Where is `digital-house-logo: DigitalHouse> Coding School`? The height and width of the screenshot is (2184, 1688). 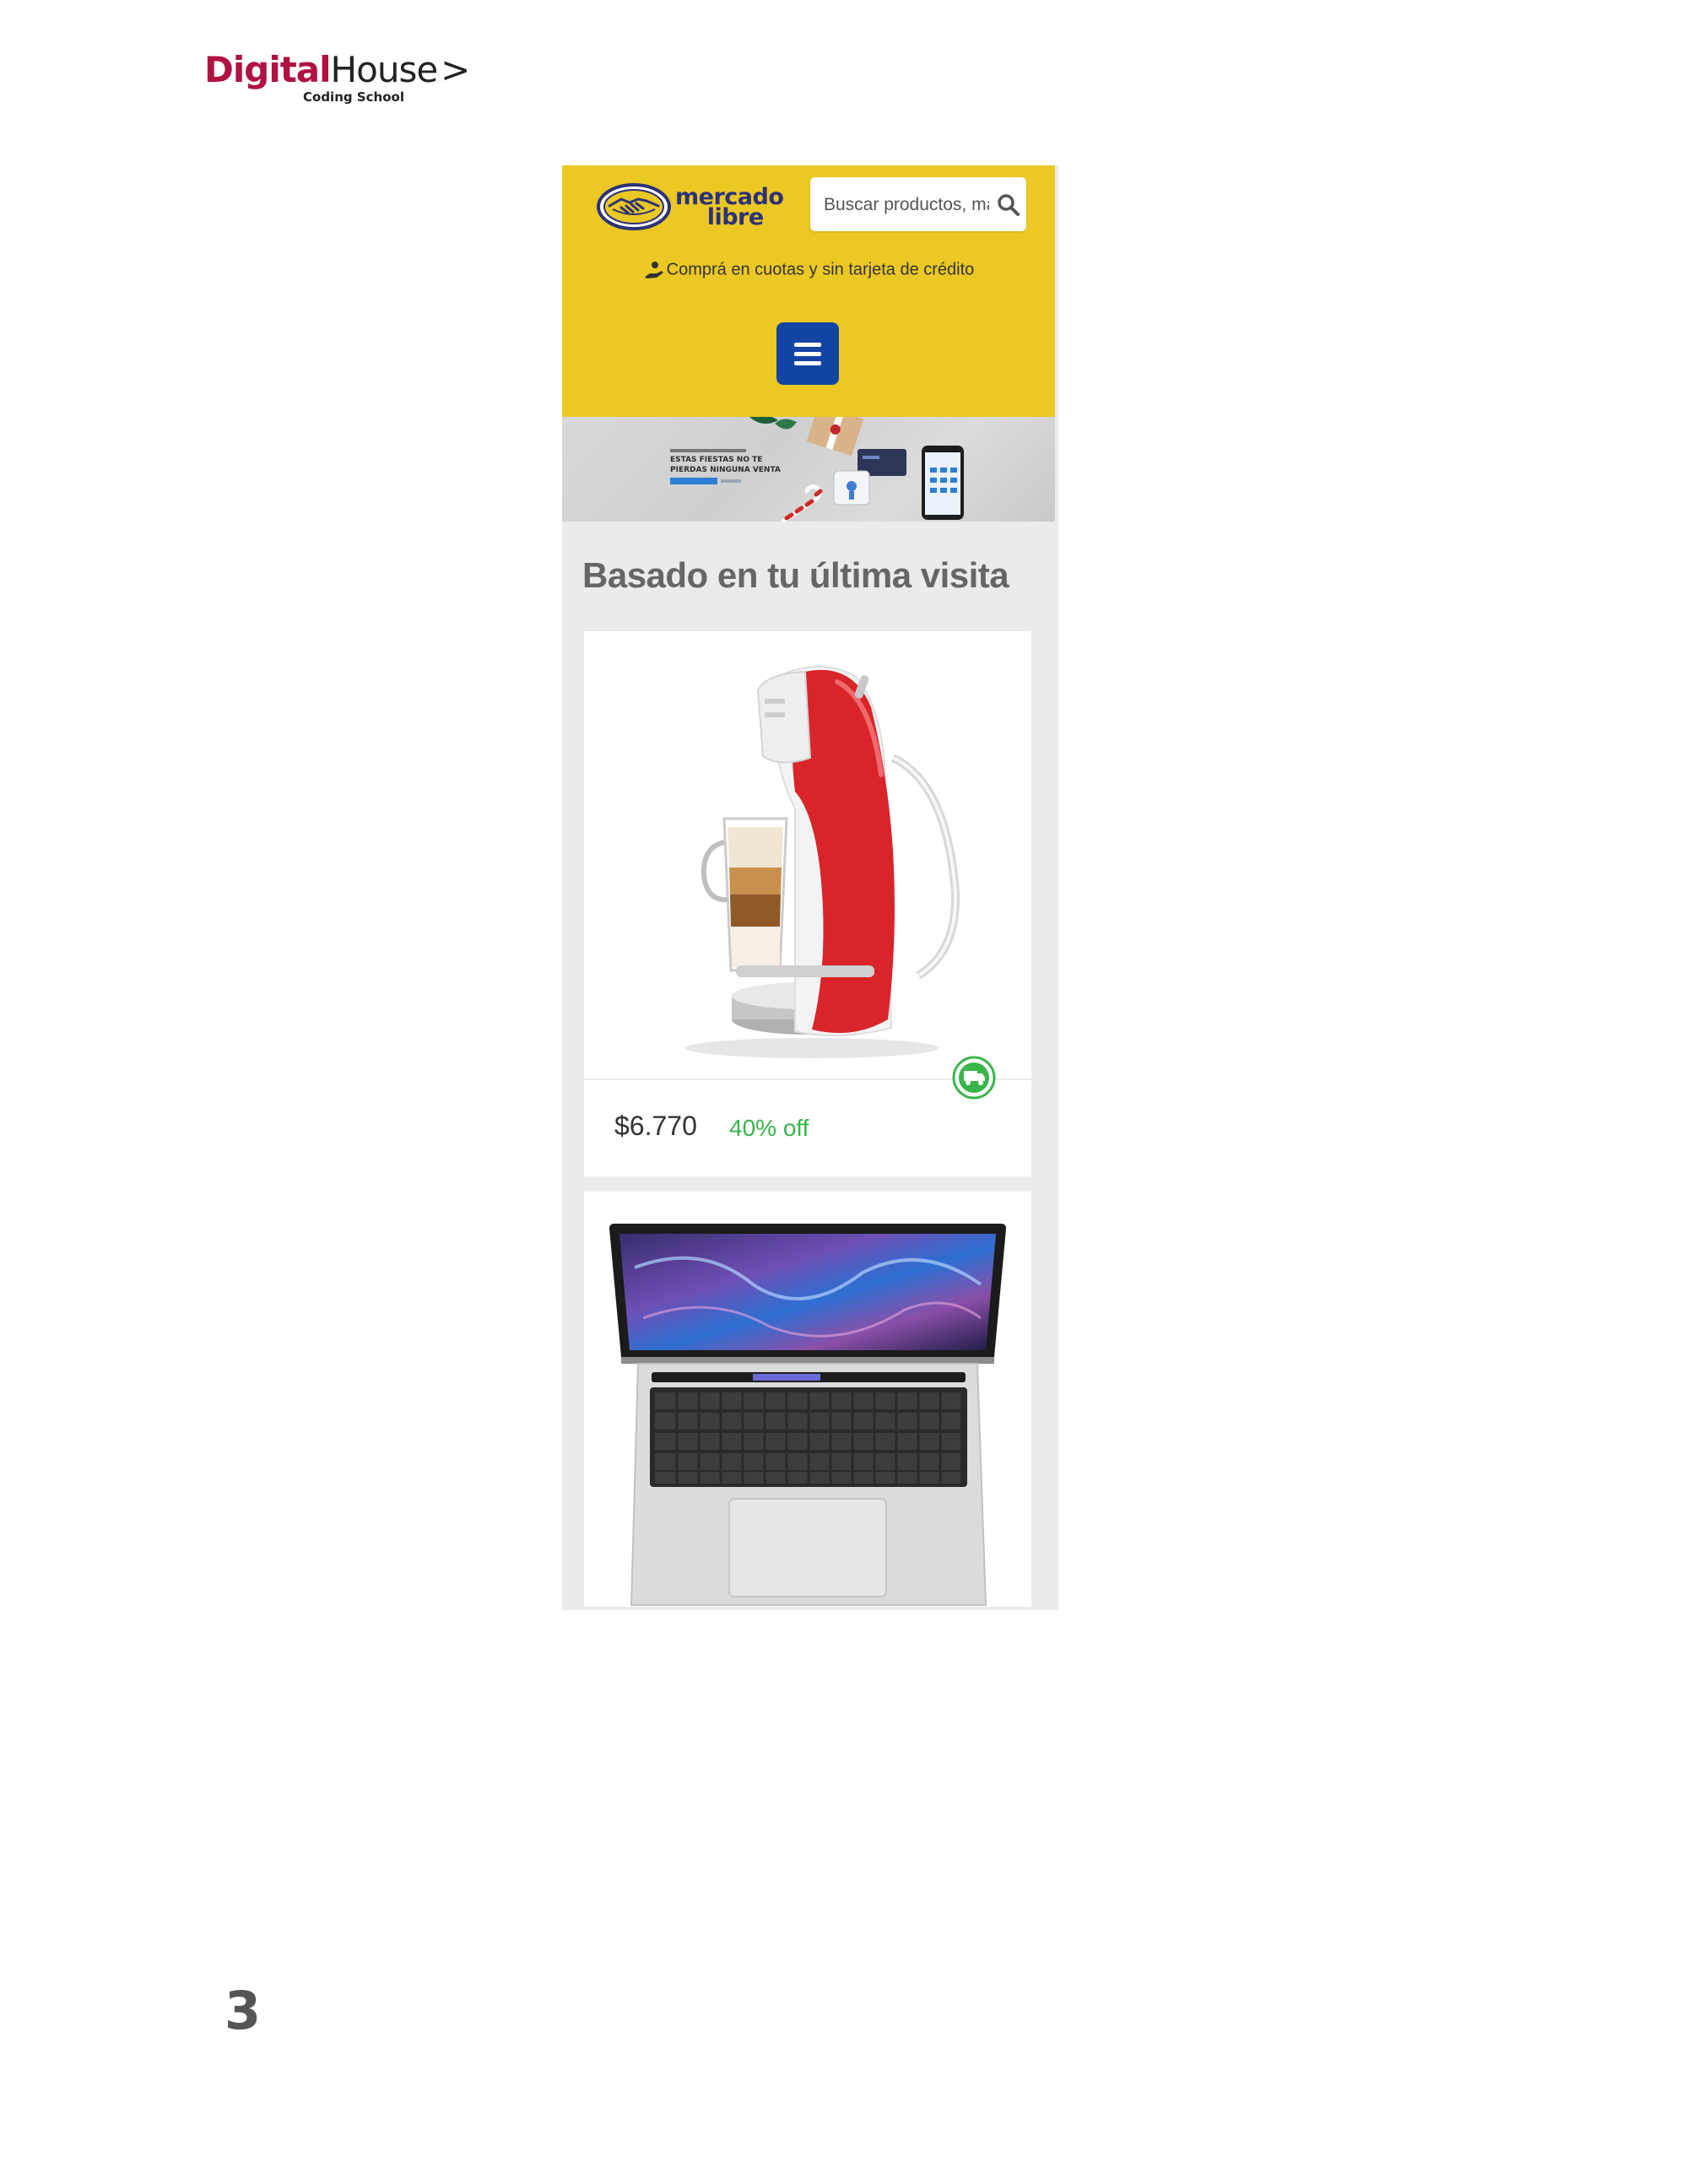 digital-house-logo: DigitalHouse> Coding School is located at coordinates (337, 81).